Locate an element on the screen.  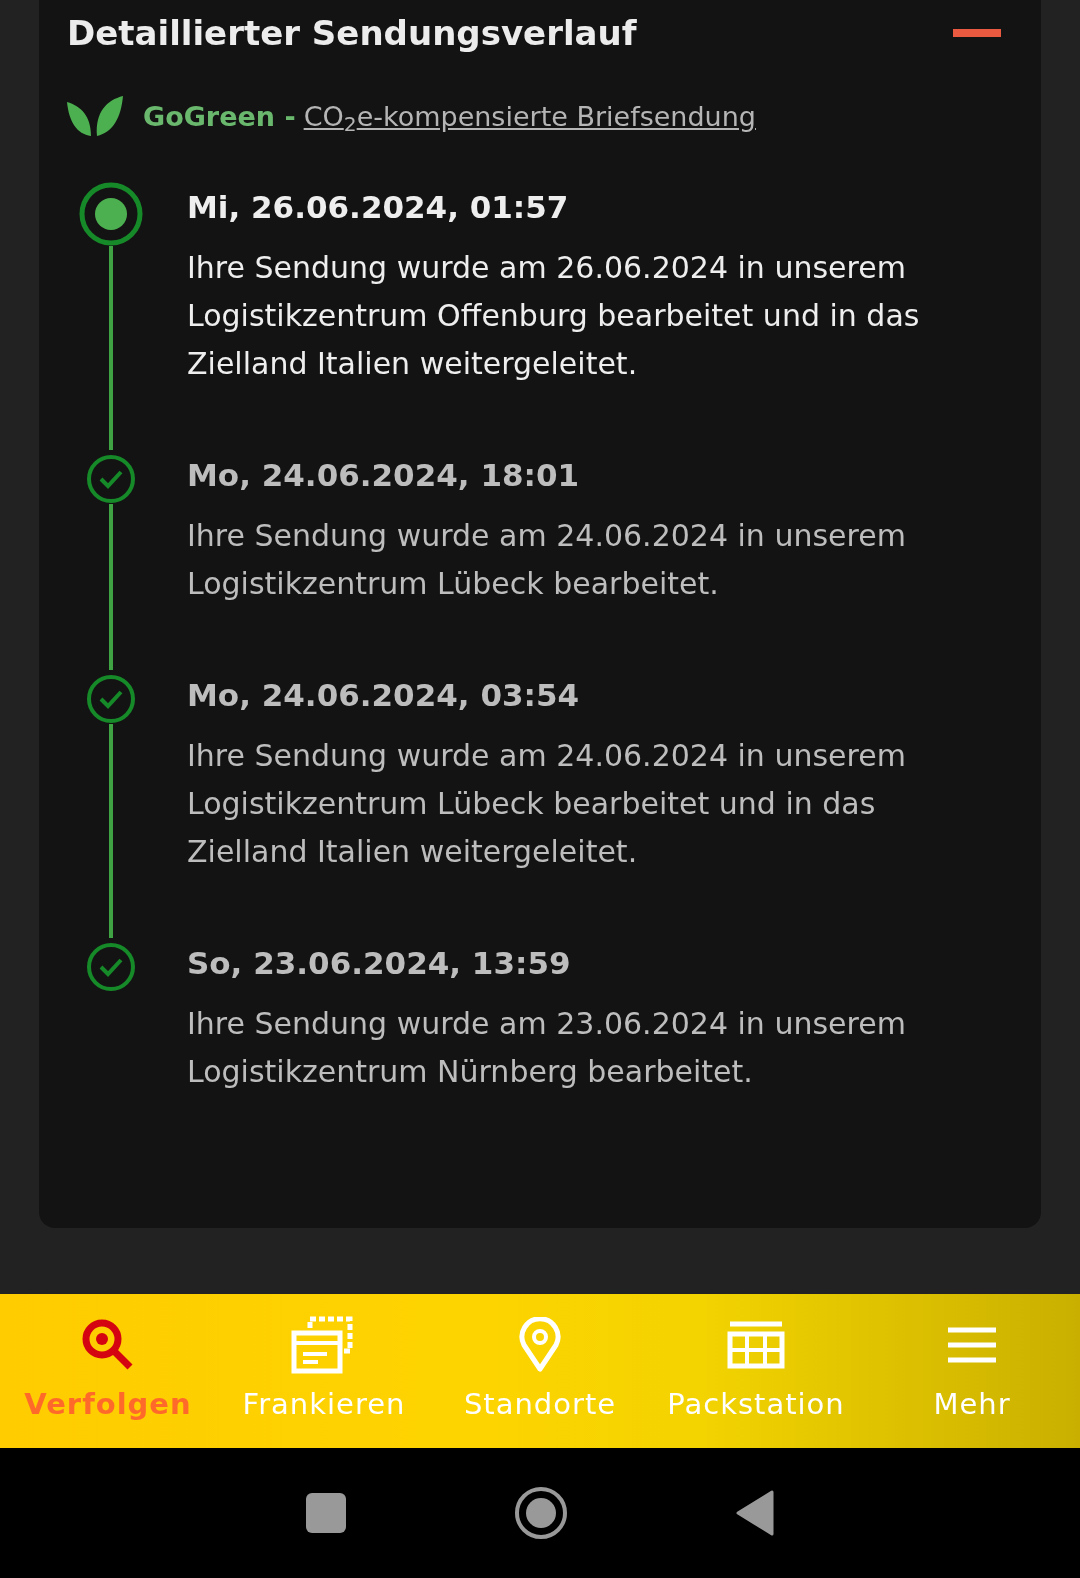
event-date: Mi, 26.06.2024, 01:57 is located at coordinates (378, 207).